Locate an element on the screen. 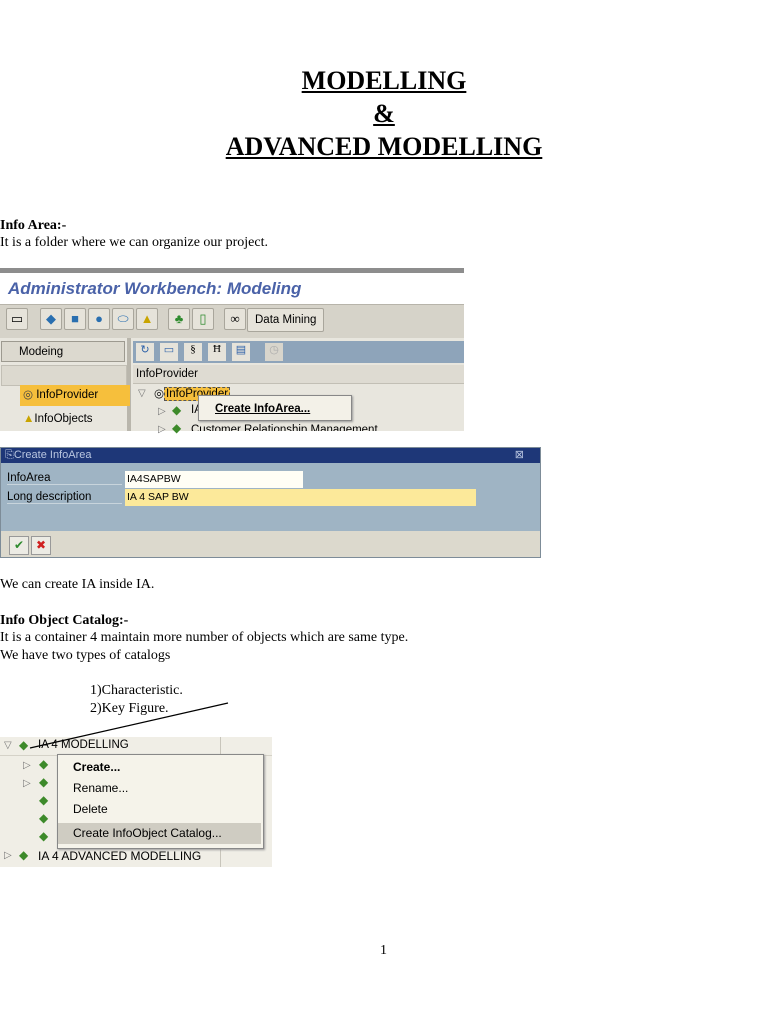 Image resolution: width=768 pixels, height=1024 pixels. tree-child-crm: Customer Relationship Management is located at coordinates (284, 426).